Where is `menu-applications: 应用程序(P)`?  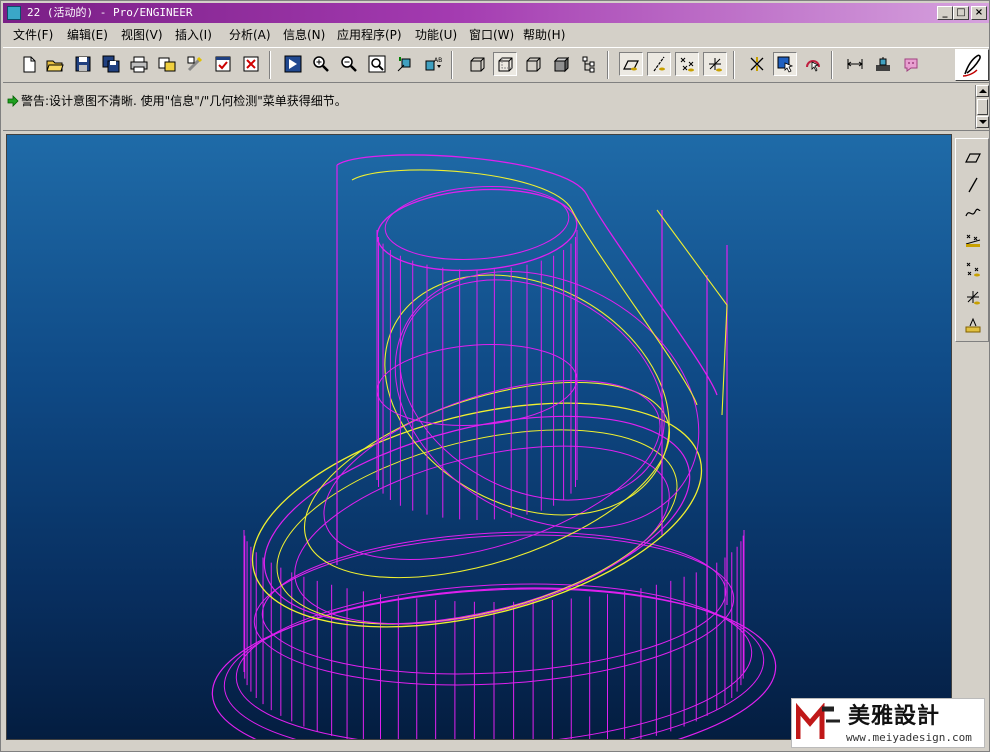
menu-applications: 应用程序(P) is located at coordinates (369, 35).